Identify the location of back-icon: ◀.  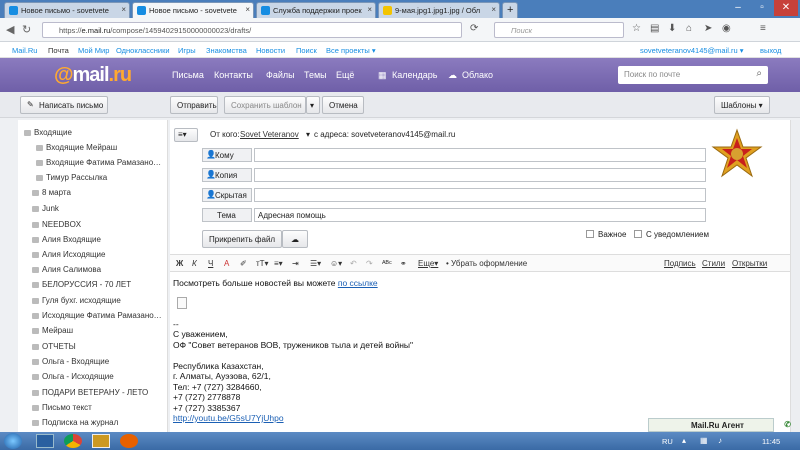
(10, 29).